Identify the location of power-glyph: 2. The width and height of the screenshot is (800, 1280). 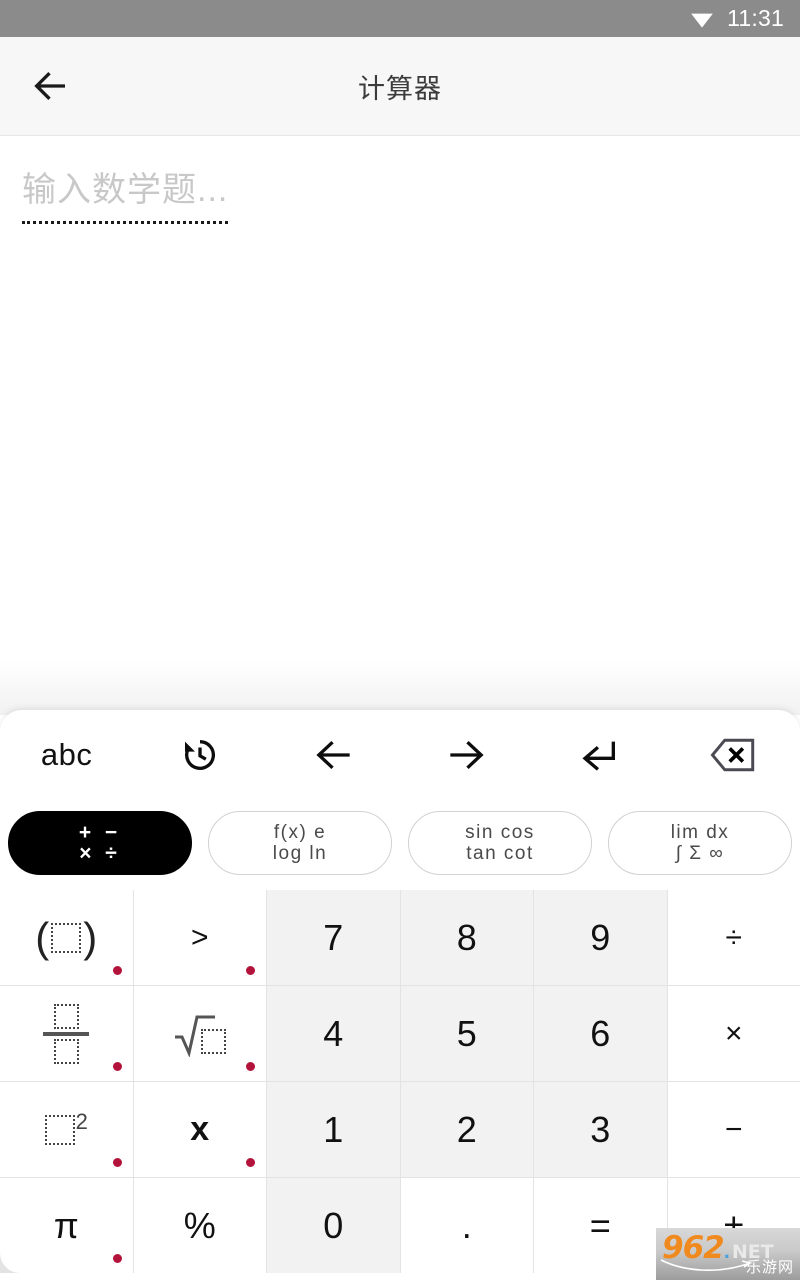
(66, 1127).